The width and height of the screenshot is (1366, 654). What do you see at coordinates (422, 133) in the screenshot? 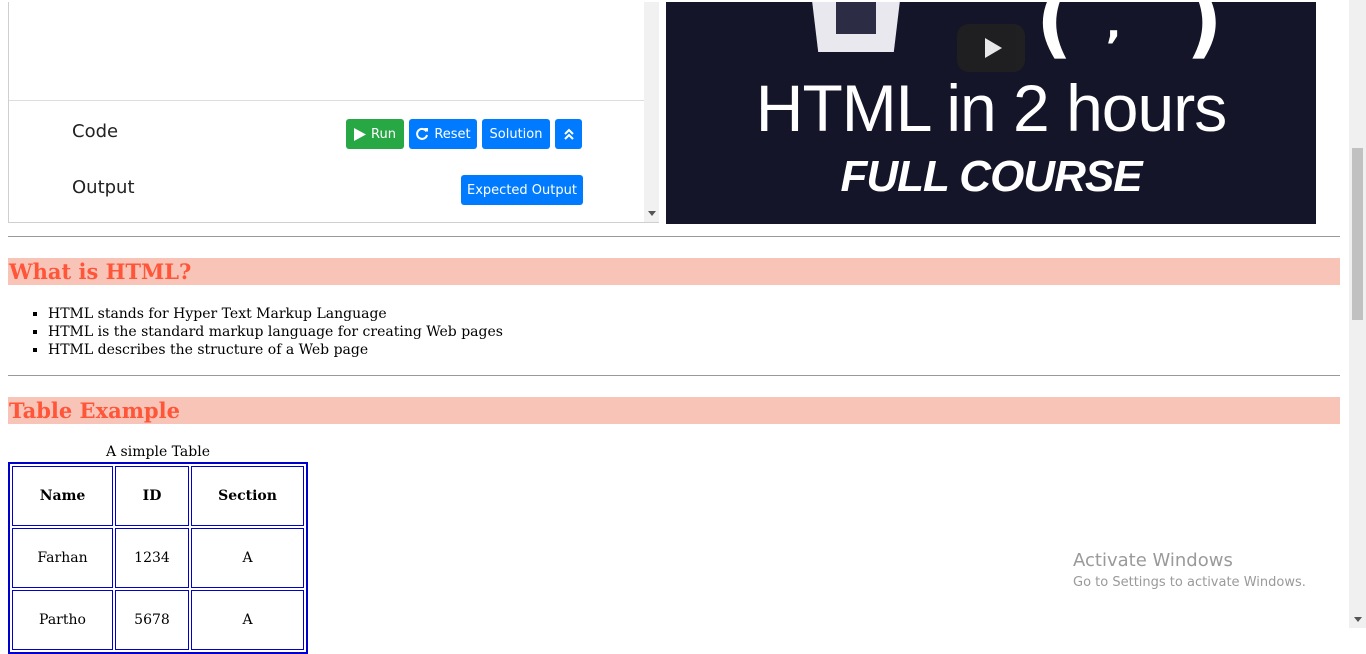
I see `refresh-icon` at bounding box center [422, 133].